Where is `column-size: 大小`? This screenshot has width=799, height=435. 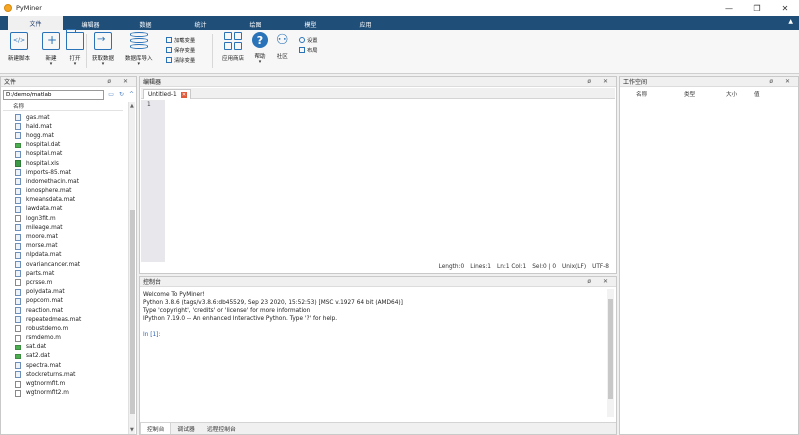
column-size: 大小 is located at coordinates (740, 94).